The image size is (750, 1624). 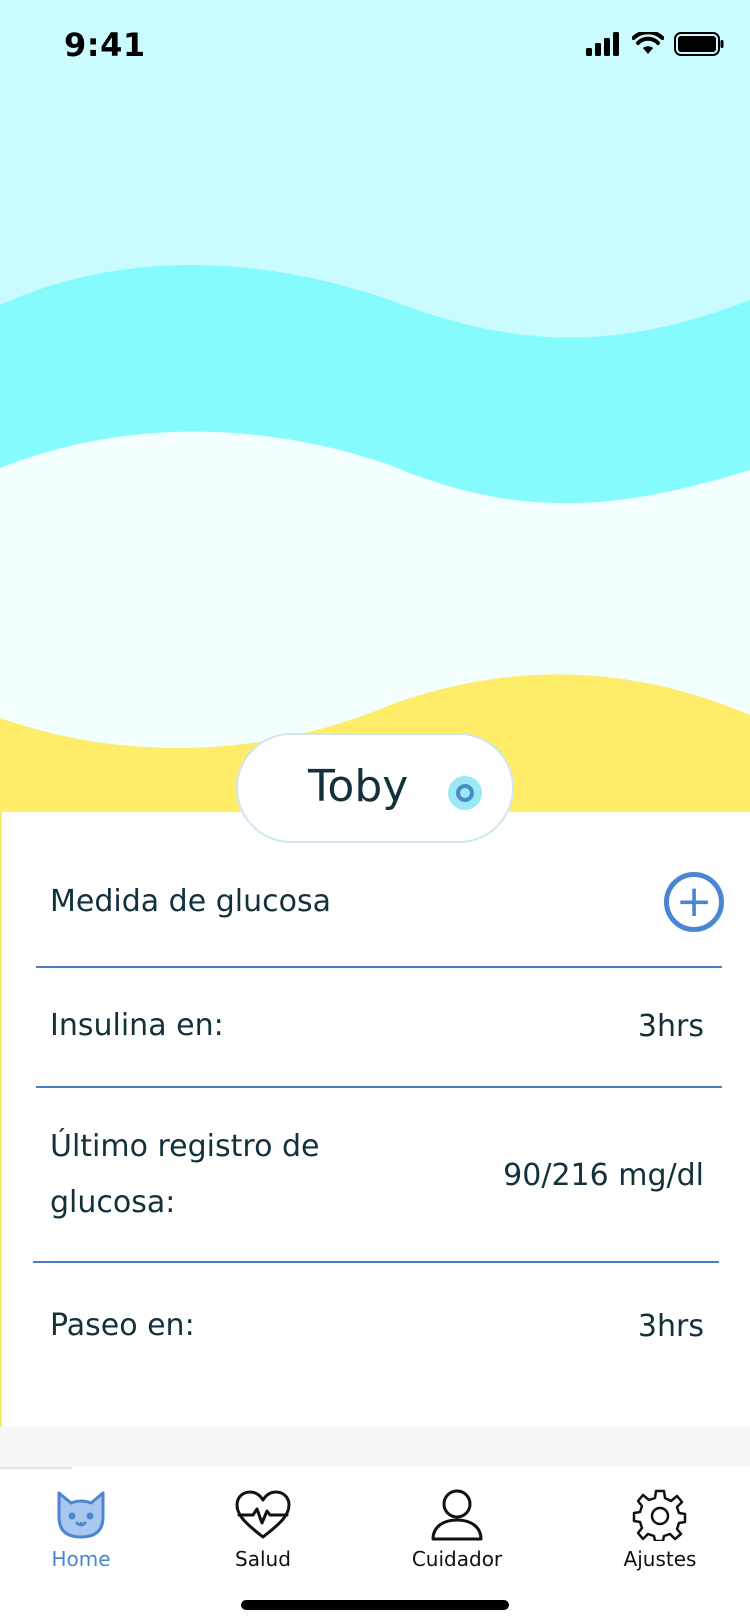 I want to click on pet-status-indicator-icon, so click(x=465, y=793).